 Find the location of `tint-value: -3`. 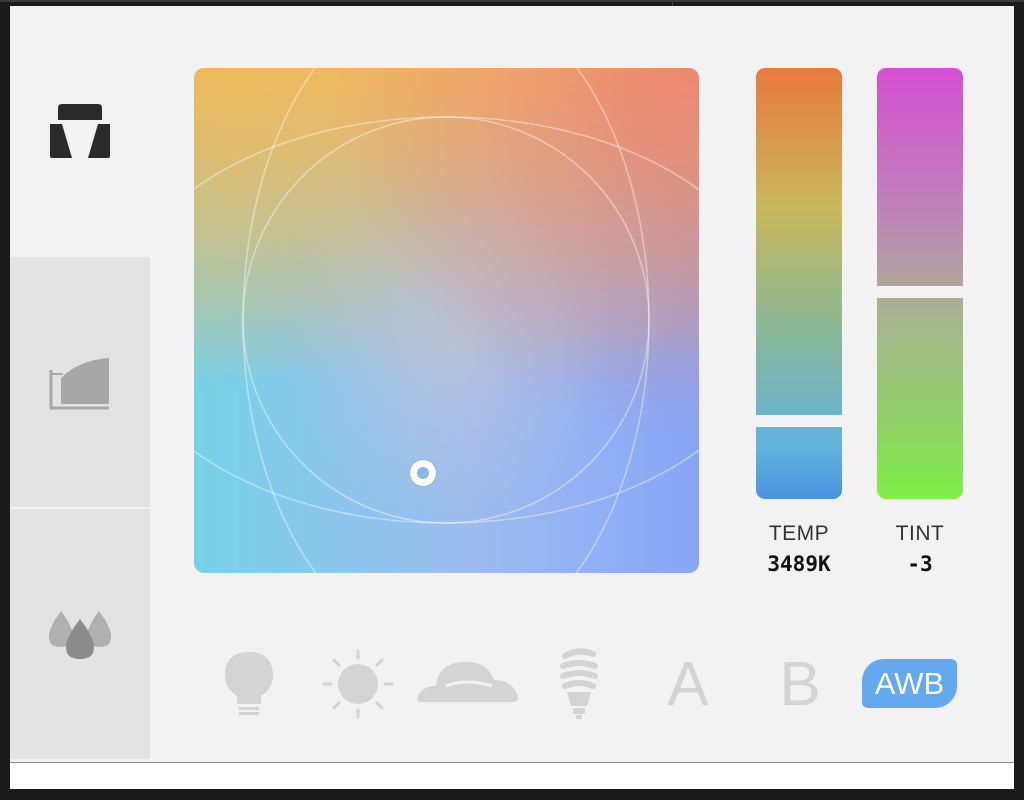

tint-value: -3 is located at coordinates (920, 564).